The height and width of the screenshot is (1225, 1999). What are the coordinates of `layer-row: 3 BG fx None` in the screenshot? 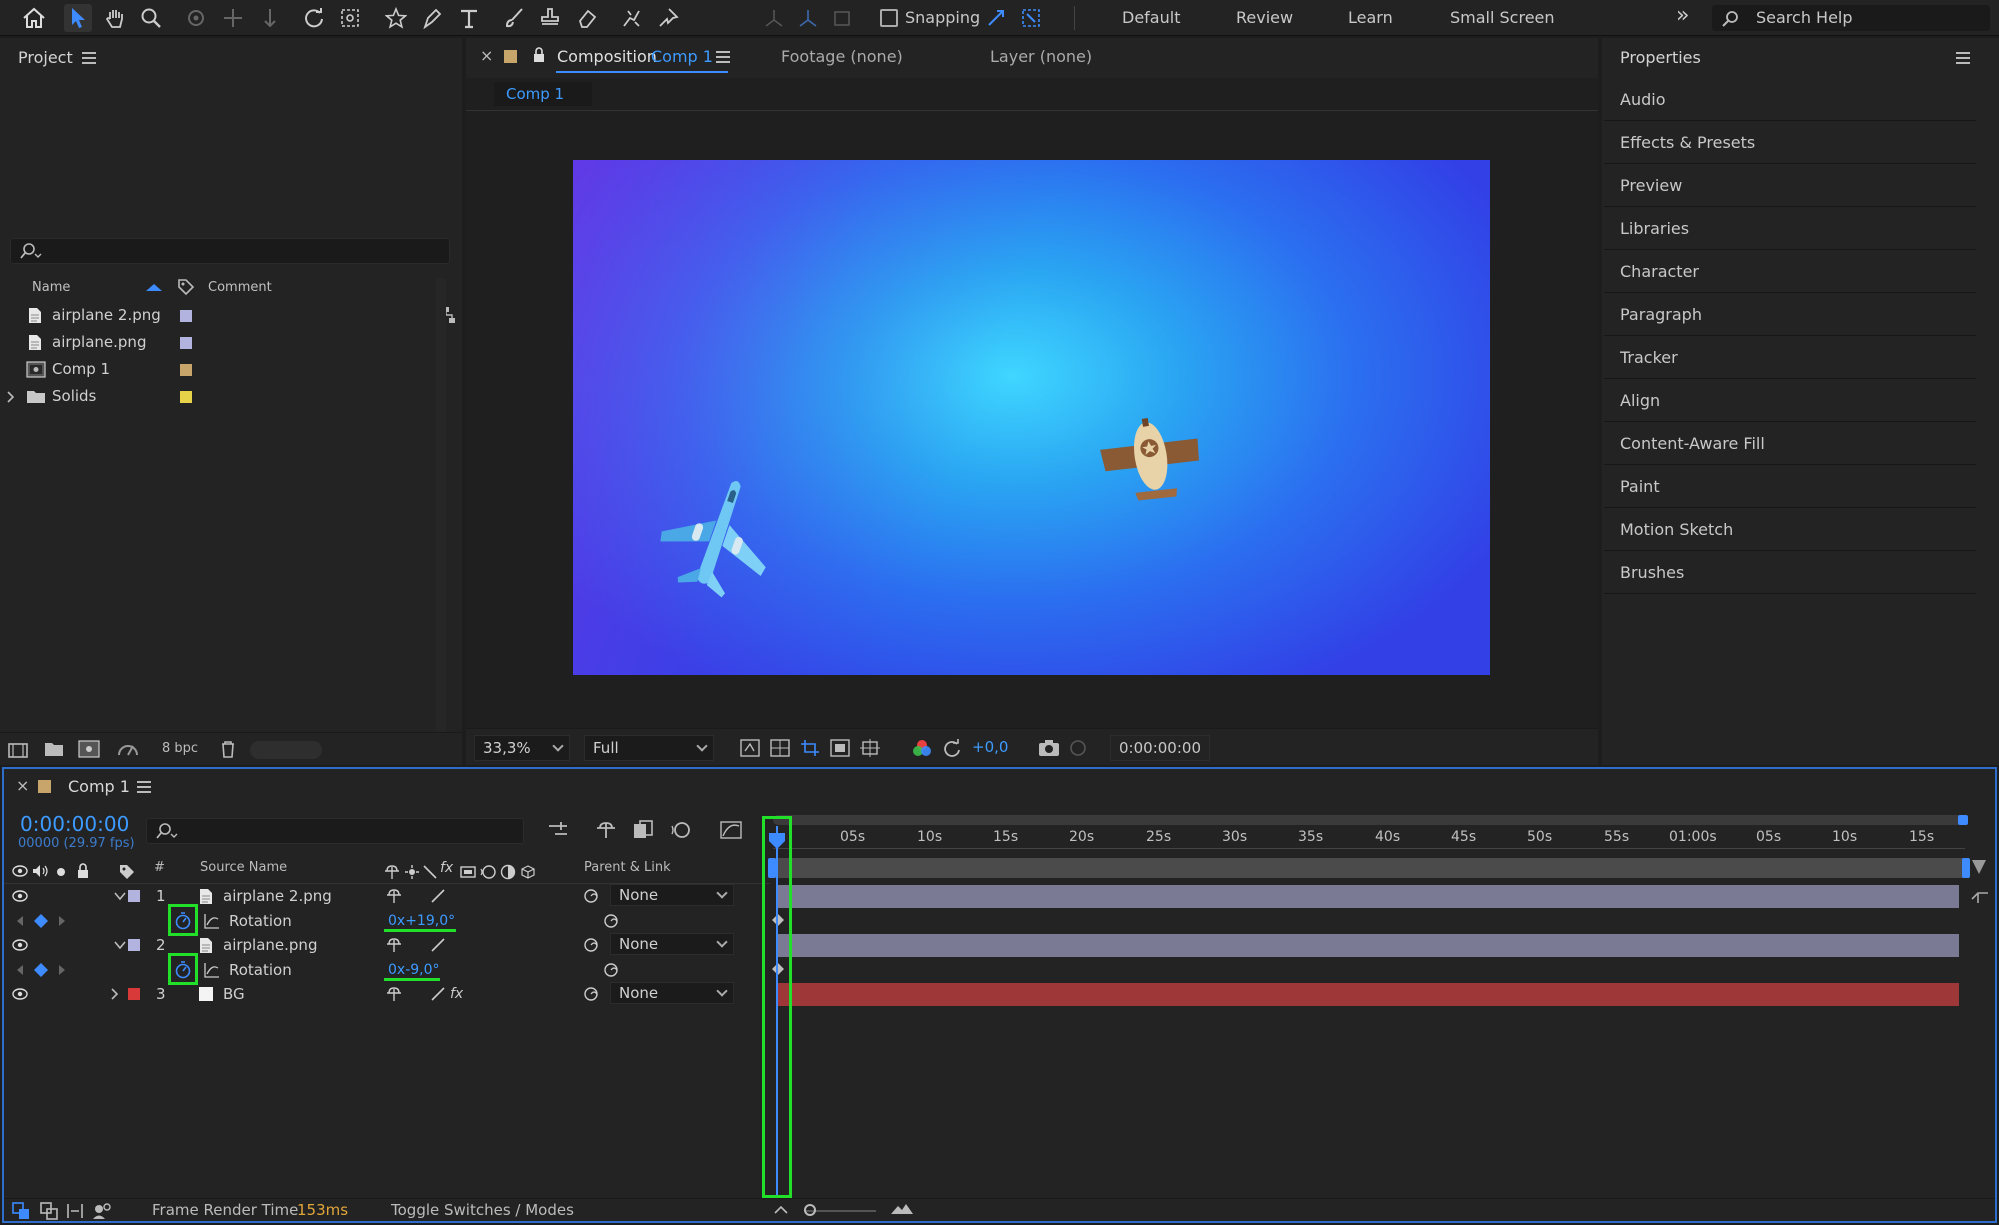 It's located at (386, 994).